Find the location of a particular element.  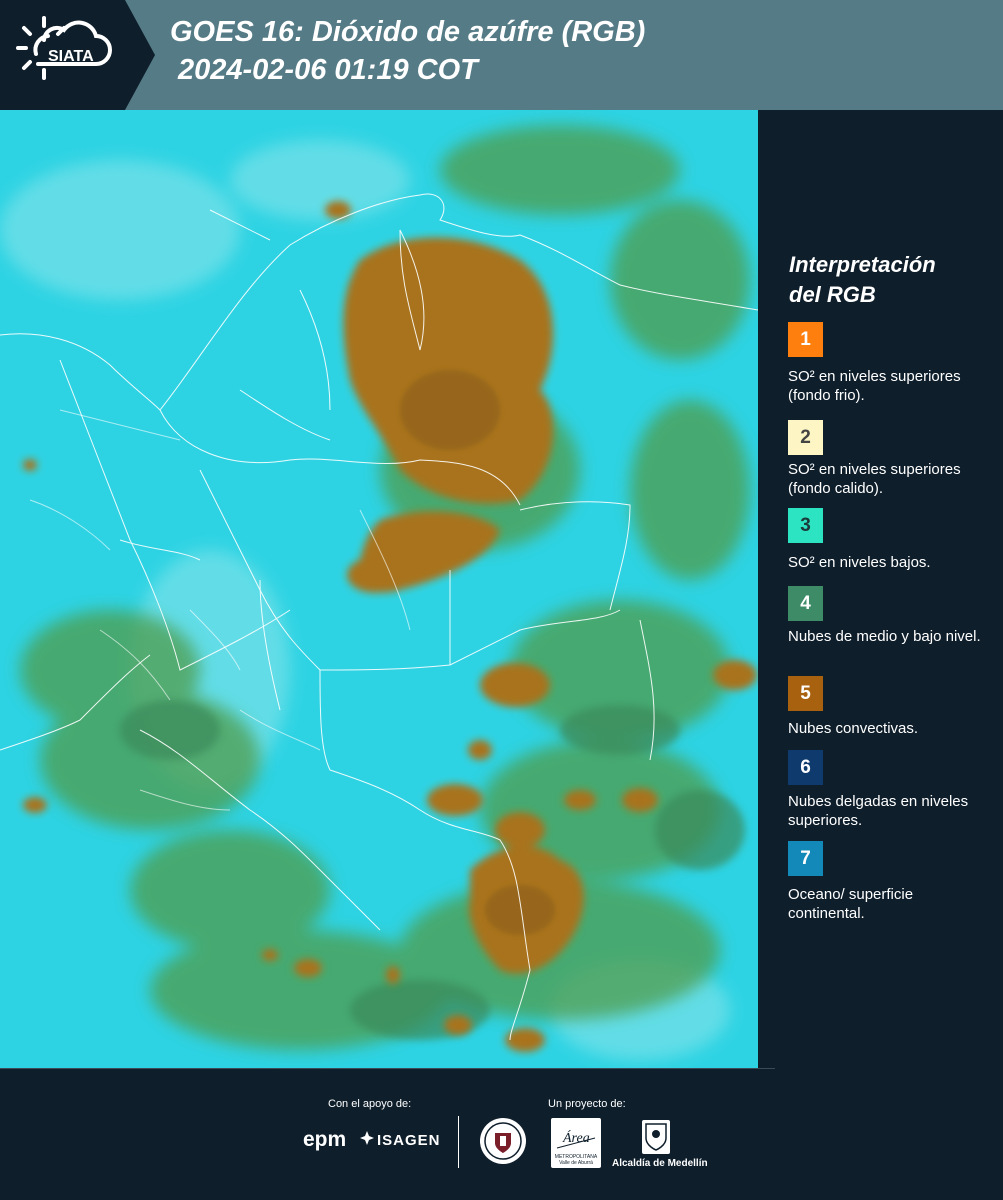

footer-separator is located at coordinates (458, 1142).